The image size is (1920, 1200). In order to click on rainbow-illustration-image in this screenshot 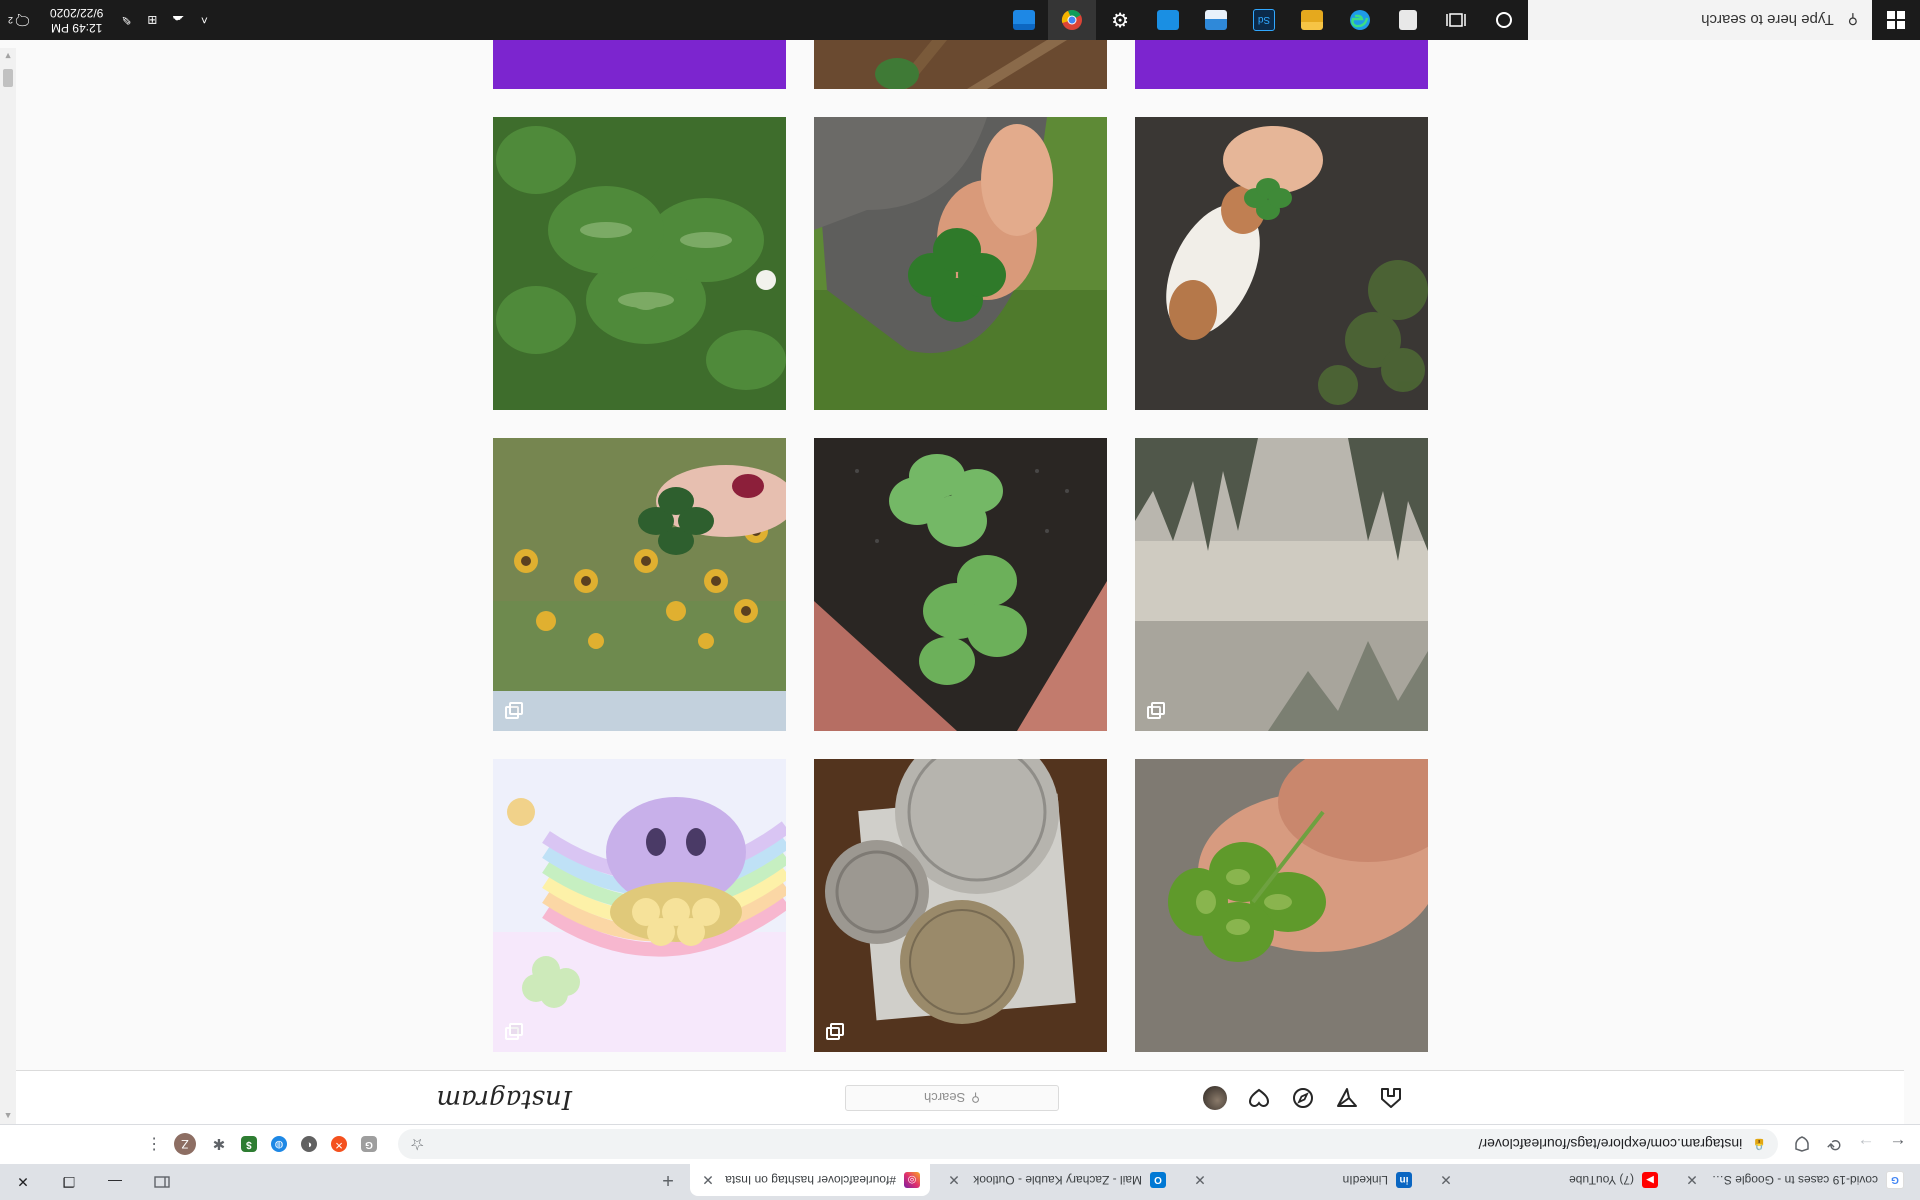, I will do `click(639, 905)`.